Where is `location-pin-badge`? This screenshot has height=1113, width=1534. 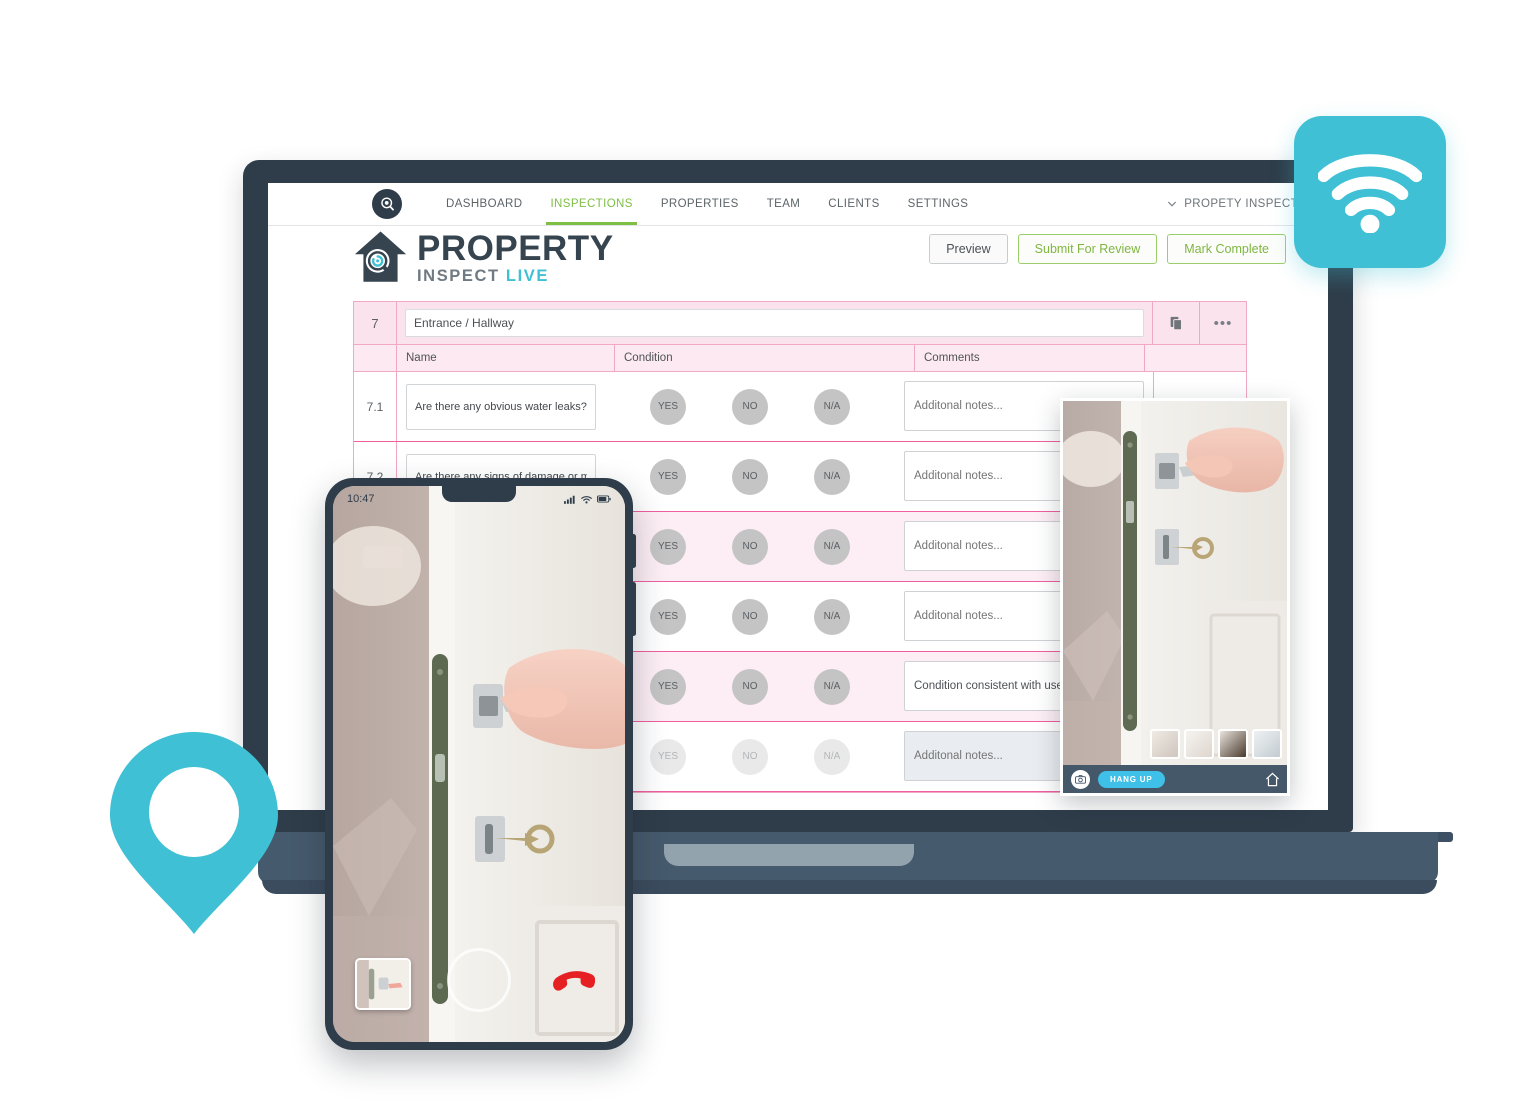
location-pin-badge is located at coordinates (194, 833).